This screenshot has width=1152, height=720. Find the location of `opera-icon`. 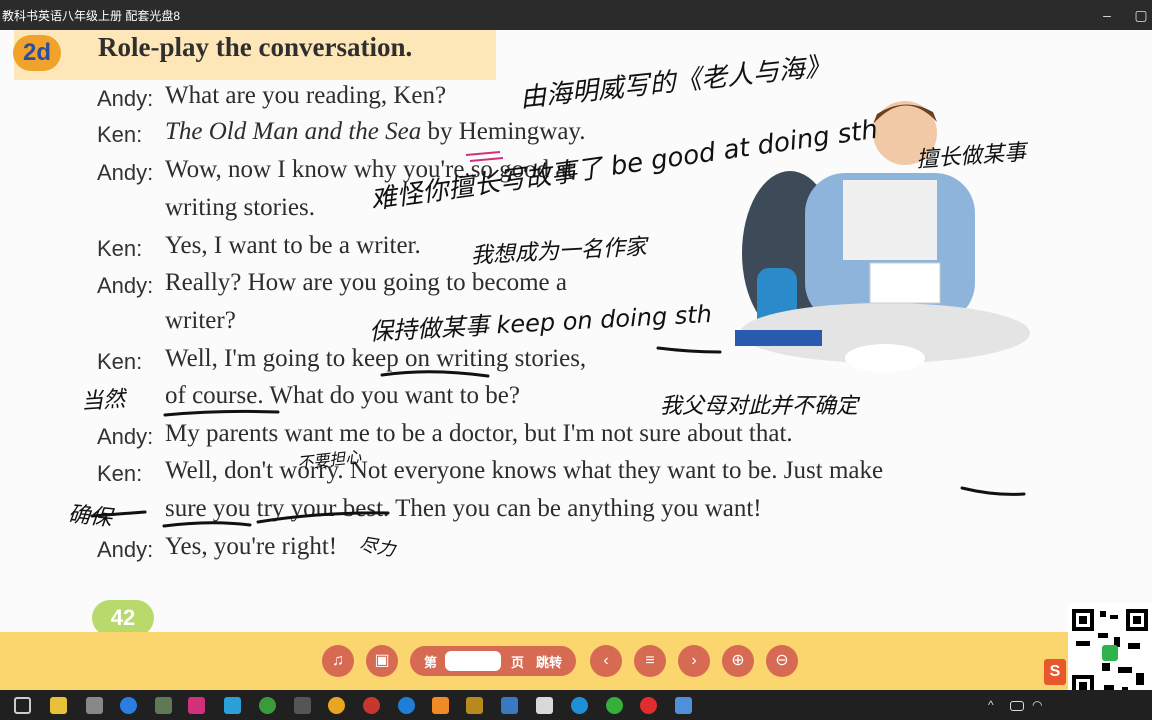

opera-icon is located at coordinates (648, 705).